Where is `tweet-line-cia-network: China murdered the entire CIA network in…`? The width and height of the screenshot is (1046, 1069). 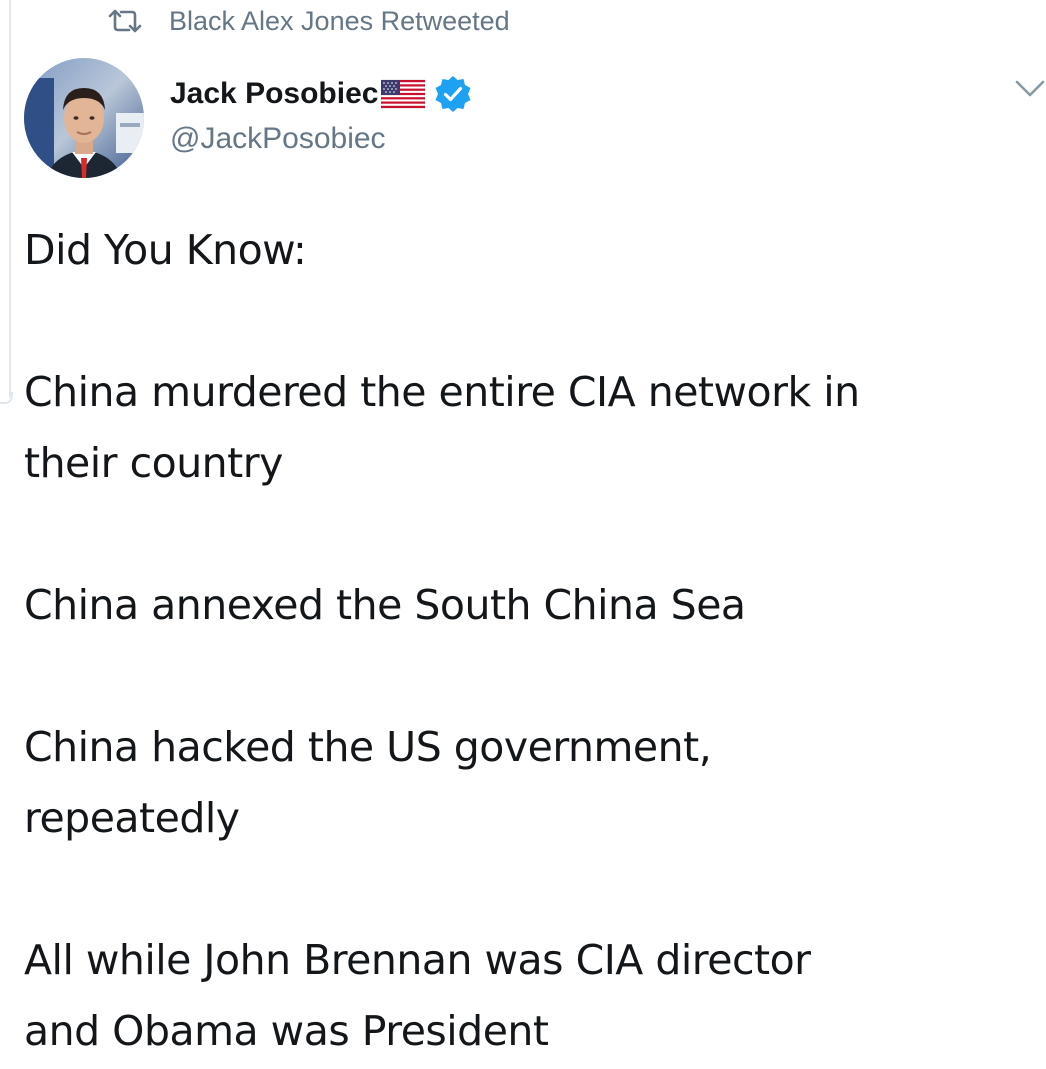 tweet-line-cia-network: China murdered the entire CIA network in… is located at coordinates (442, 427).